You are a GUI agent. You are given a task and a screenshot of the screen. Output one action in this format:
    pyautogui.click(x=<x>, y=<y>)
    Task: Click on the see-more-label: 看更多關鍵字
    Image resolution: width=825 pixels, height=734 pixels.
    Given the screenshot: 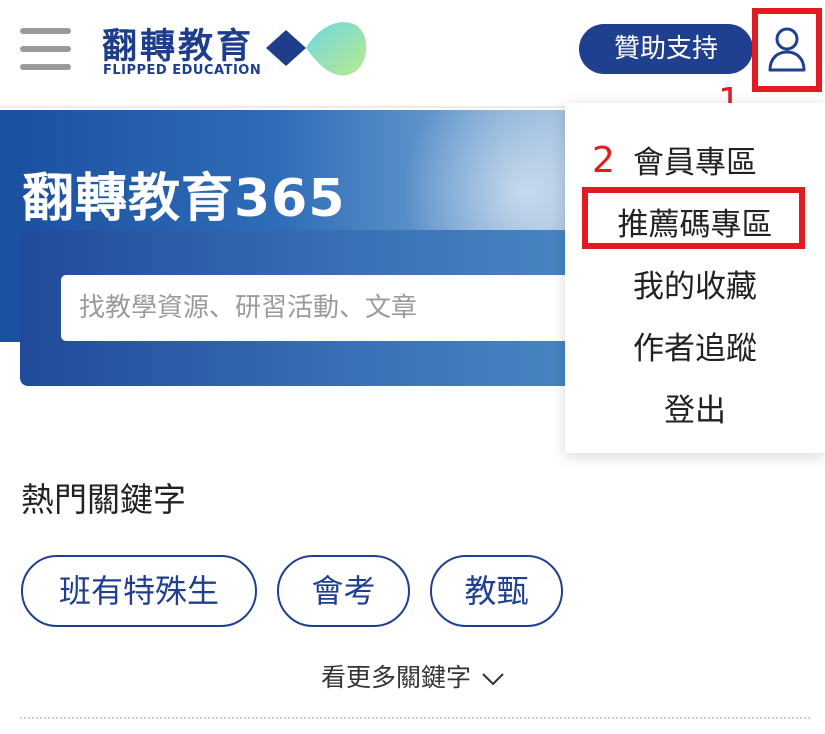 What is the action you would take?
    pyautogui.click(x=396, y=677)
    